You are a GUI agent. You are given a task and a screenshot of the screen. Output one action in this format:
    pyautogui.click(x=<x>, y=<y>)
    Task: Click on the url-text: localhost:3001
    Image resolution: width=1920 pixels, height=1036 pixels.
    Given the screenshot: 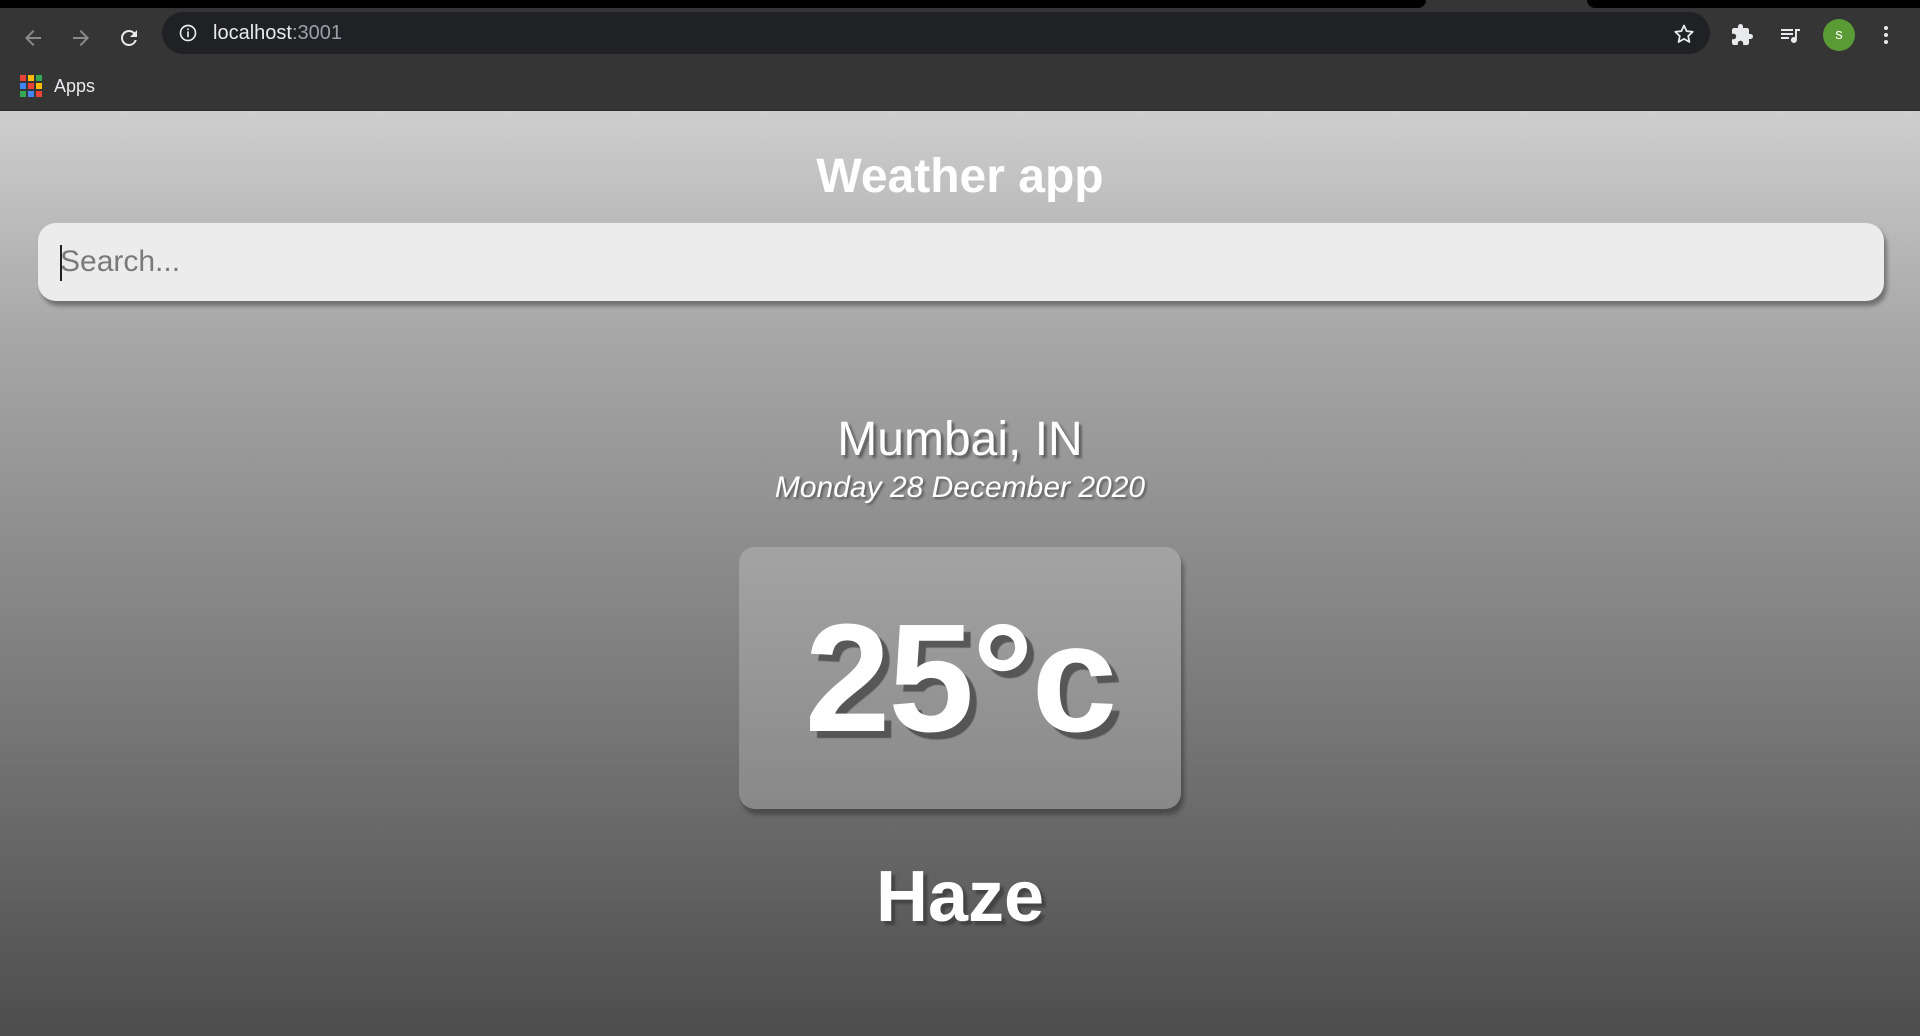 What is the action you would take?
    pyautogui.click(x=277, y=33)
    